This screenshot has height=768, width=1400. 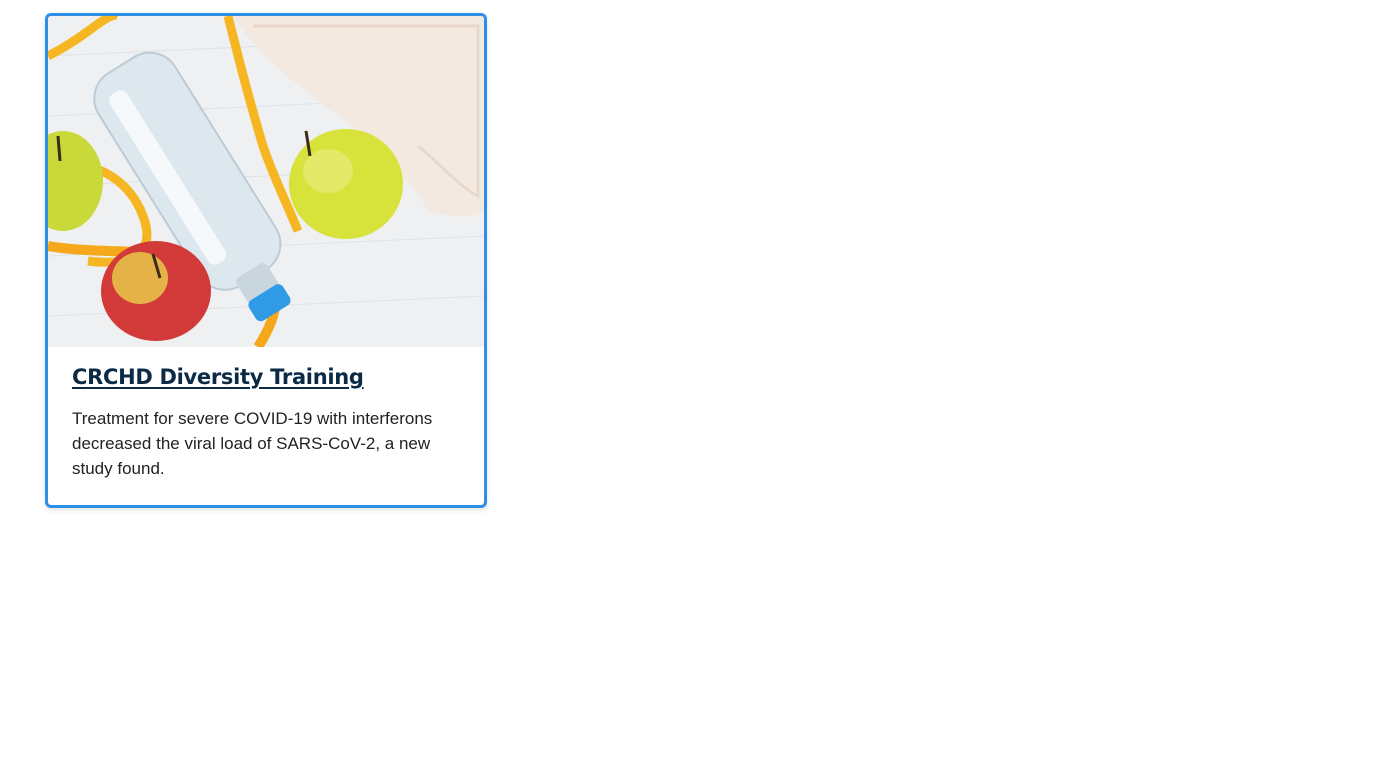 I want to click on article-title-link: CRCHD Diversity Training, so click(x=262, y=377).